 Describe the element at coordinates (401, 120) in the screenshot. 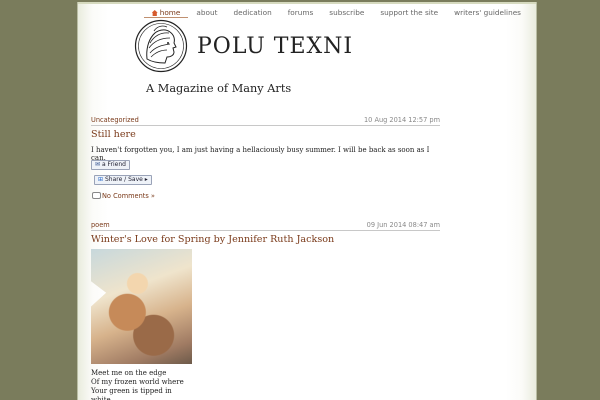

I see `post-date: 10 Aug 2014 12:57 pm` at that location.